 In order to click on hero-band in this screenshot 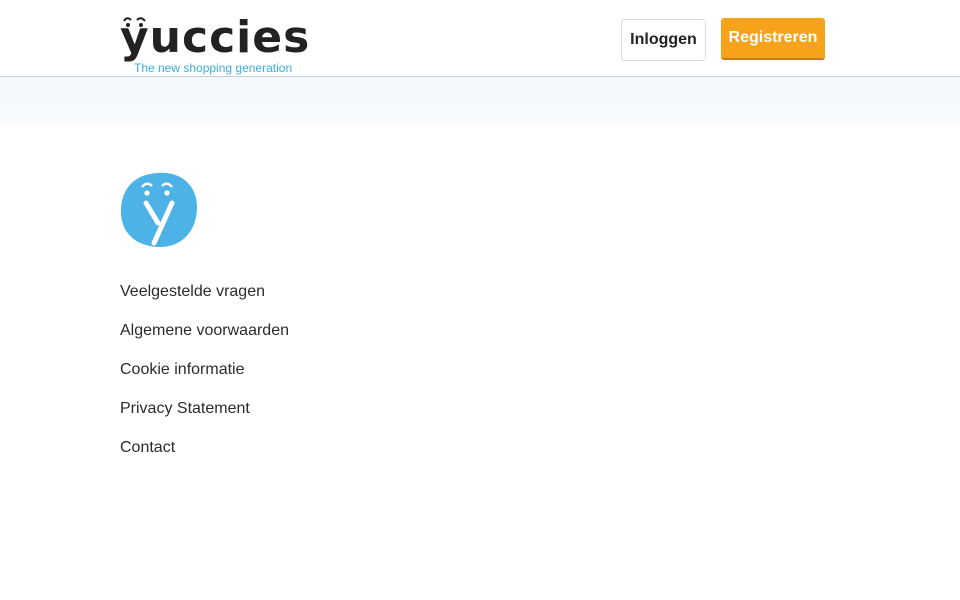, I will do `click(480, 103)`.